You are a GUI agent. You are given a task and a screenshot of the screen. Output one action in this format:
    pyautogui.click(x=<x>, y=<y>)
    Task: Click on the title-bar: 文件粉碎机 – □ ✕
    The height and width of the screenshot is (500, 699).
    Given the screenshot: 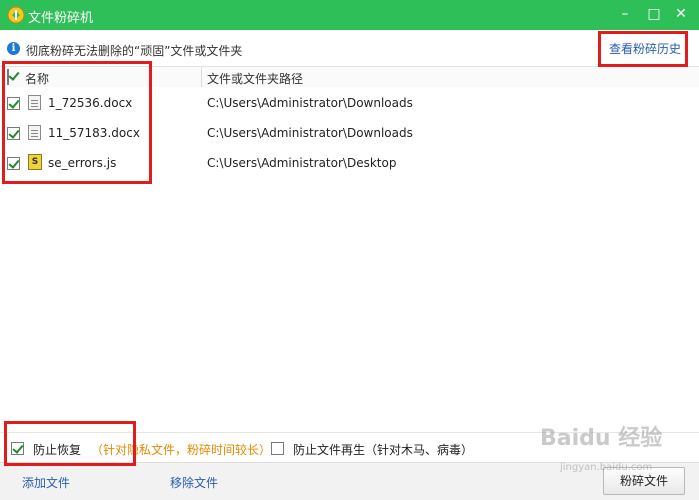 What is the action you would take?
    pyautogui.click(x=349, y=15)
    